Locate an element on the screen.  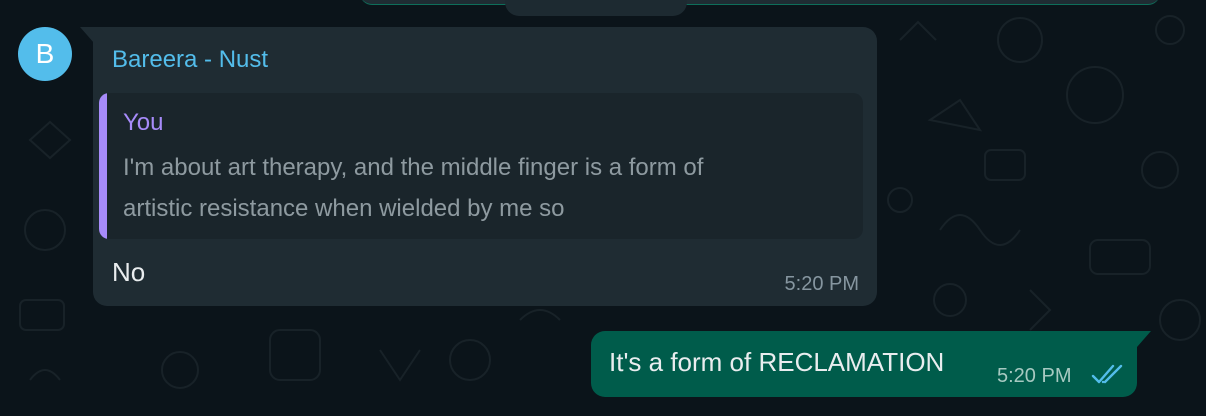
quote-author: You is located at coordinates (143, 122).